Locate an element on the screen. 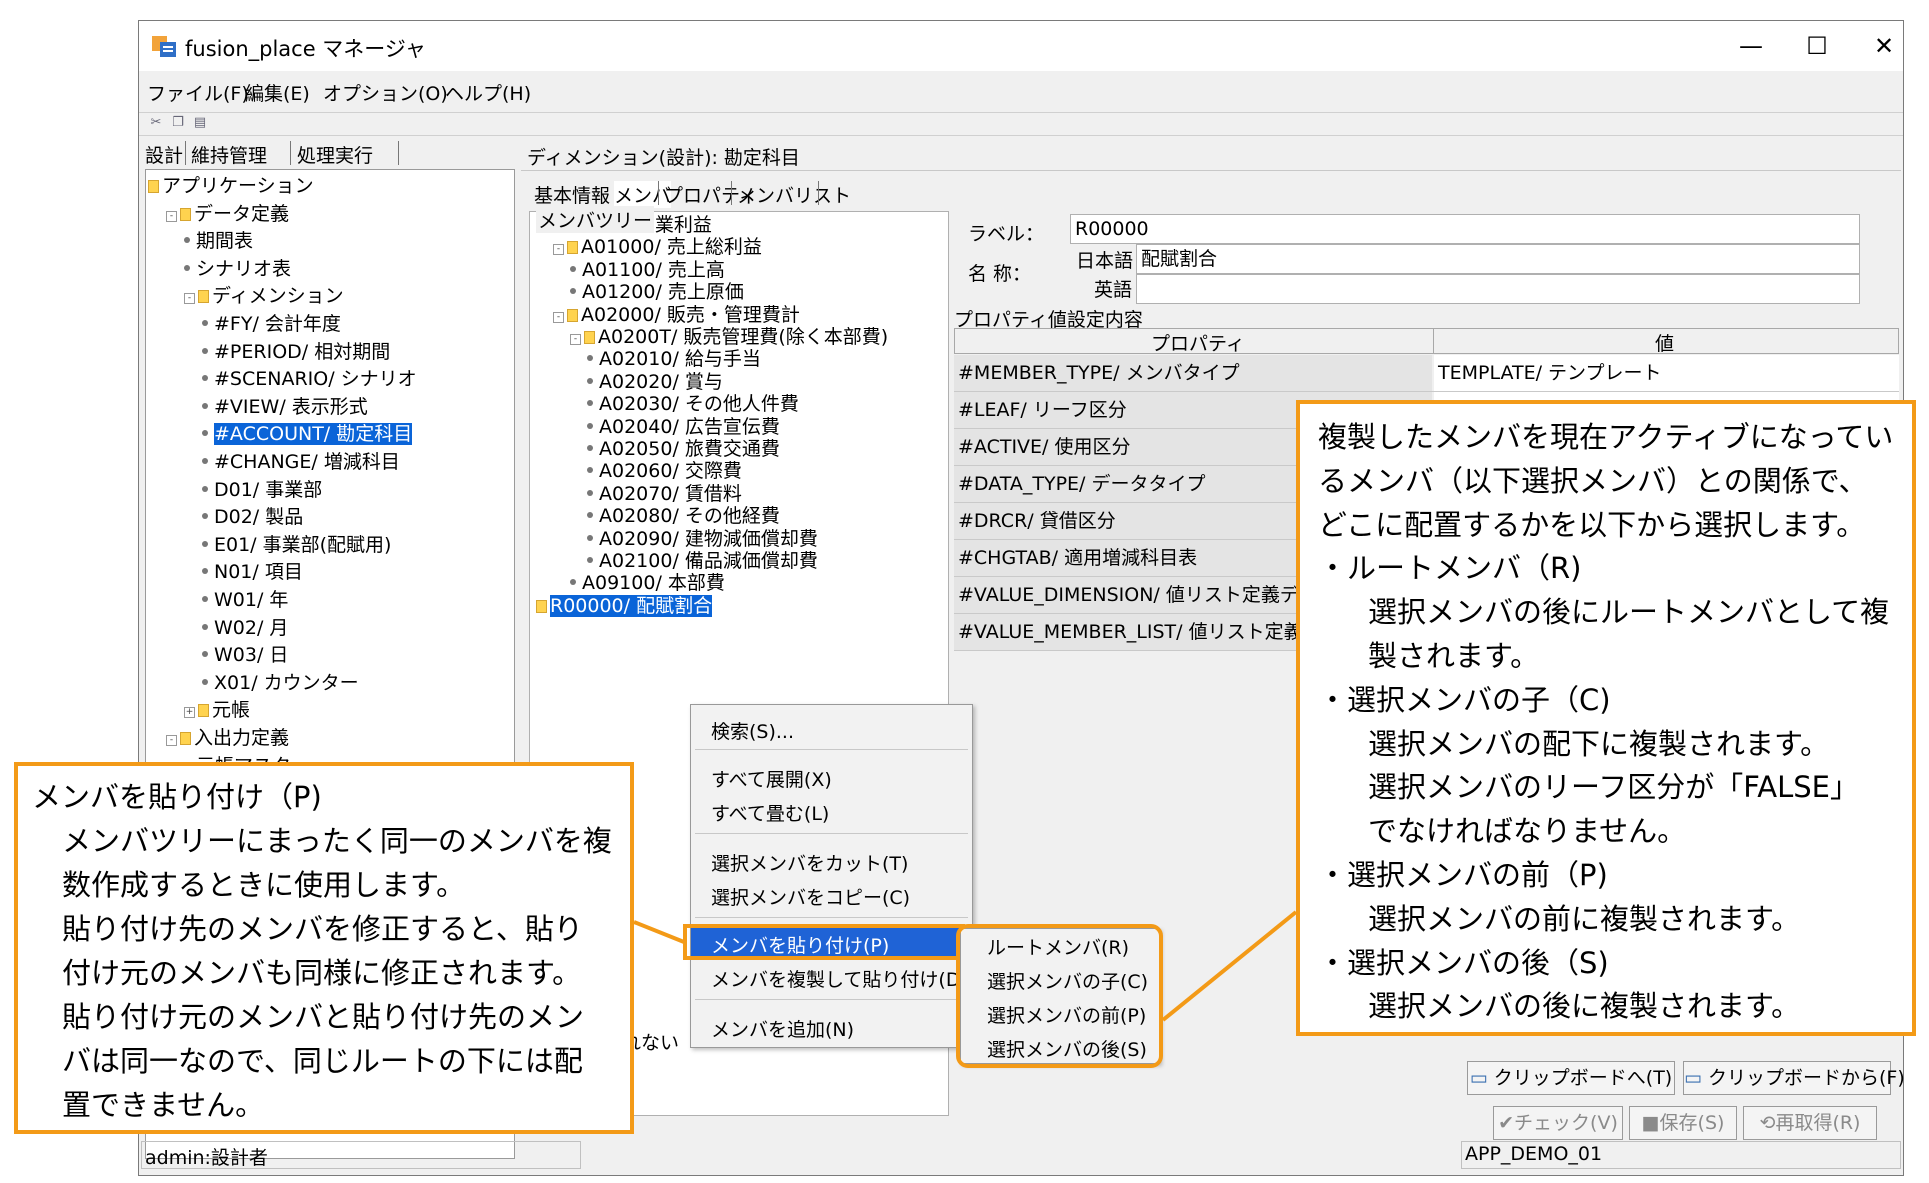 This screenshot has height=1183, width=1929. member-tree-item: A02040/ 広告宣伝費 is located at coordinates (683, 427).